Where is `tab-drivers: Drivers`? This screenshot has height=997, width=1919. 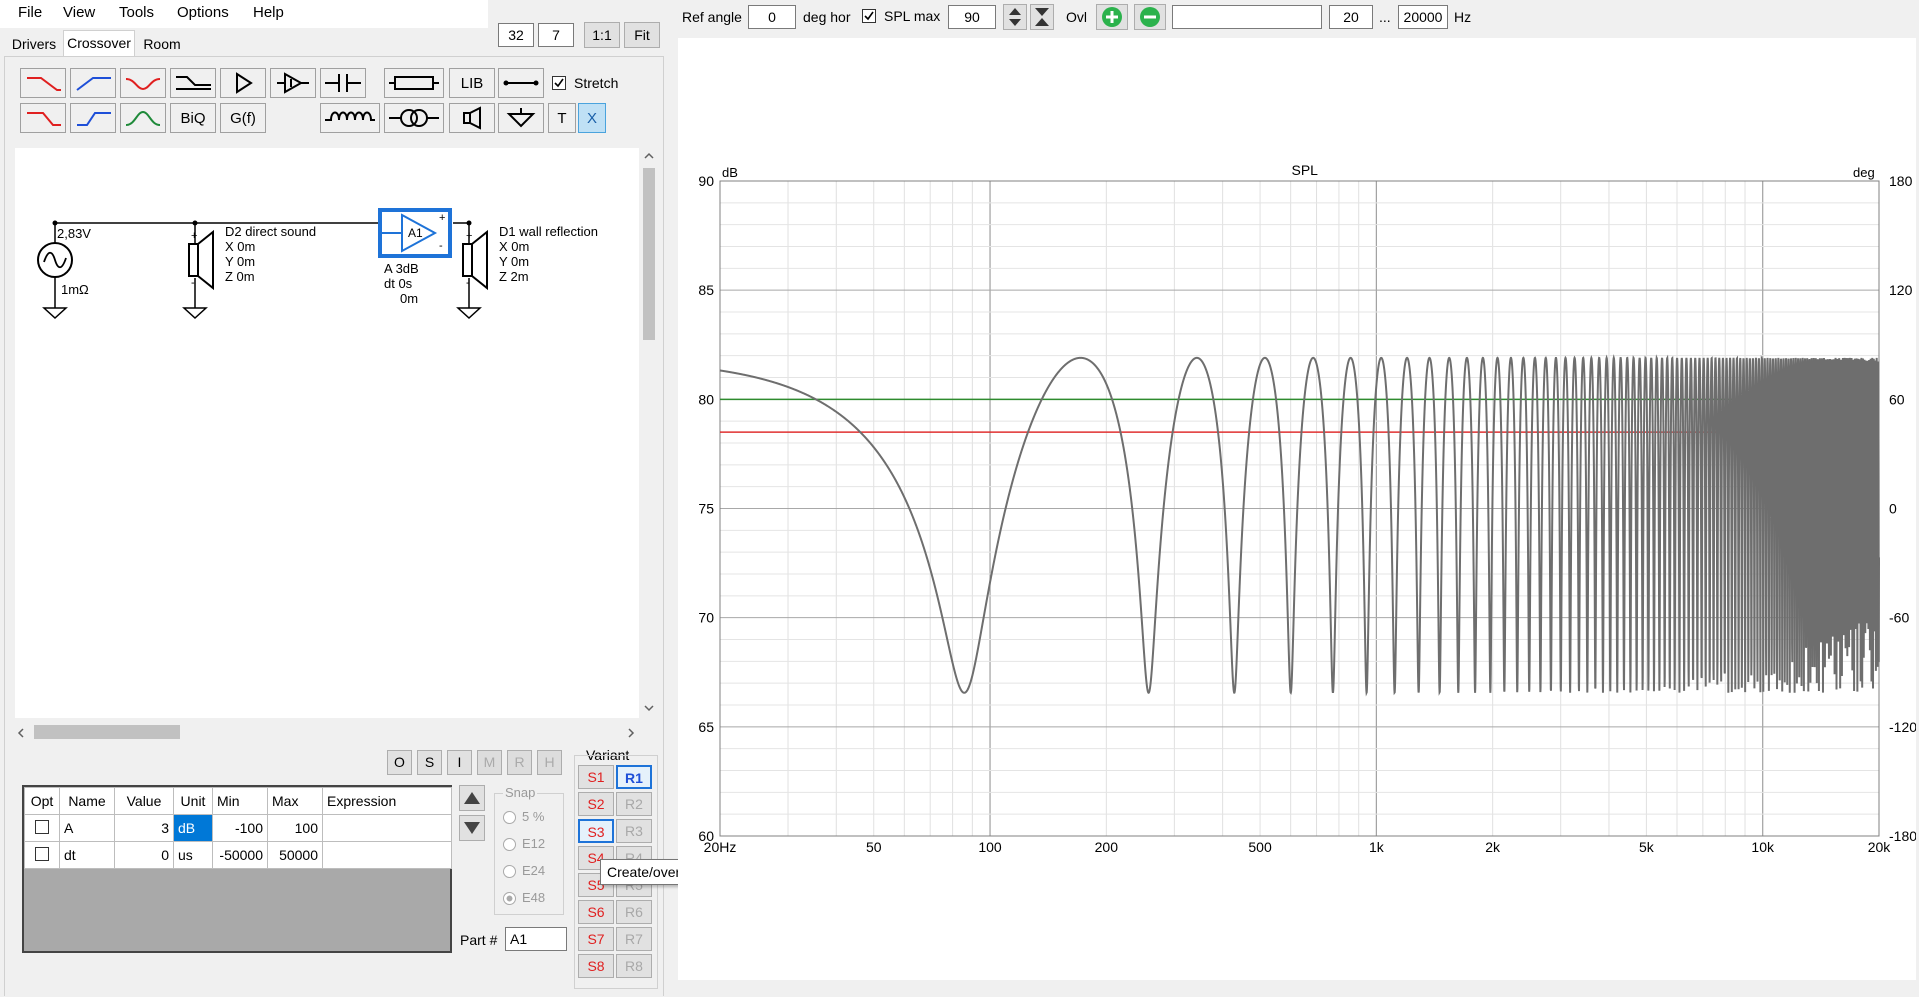
tab-drivers: Drivers is located at coordinates (34, 44).